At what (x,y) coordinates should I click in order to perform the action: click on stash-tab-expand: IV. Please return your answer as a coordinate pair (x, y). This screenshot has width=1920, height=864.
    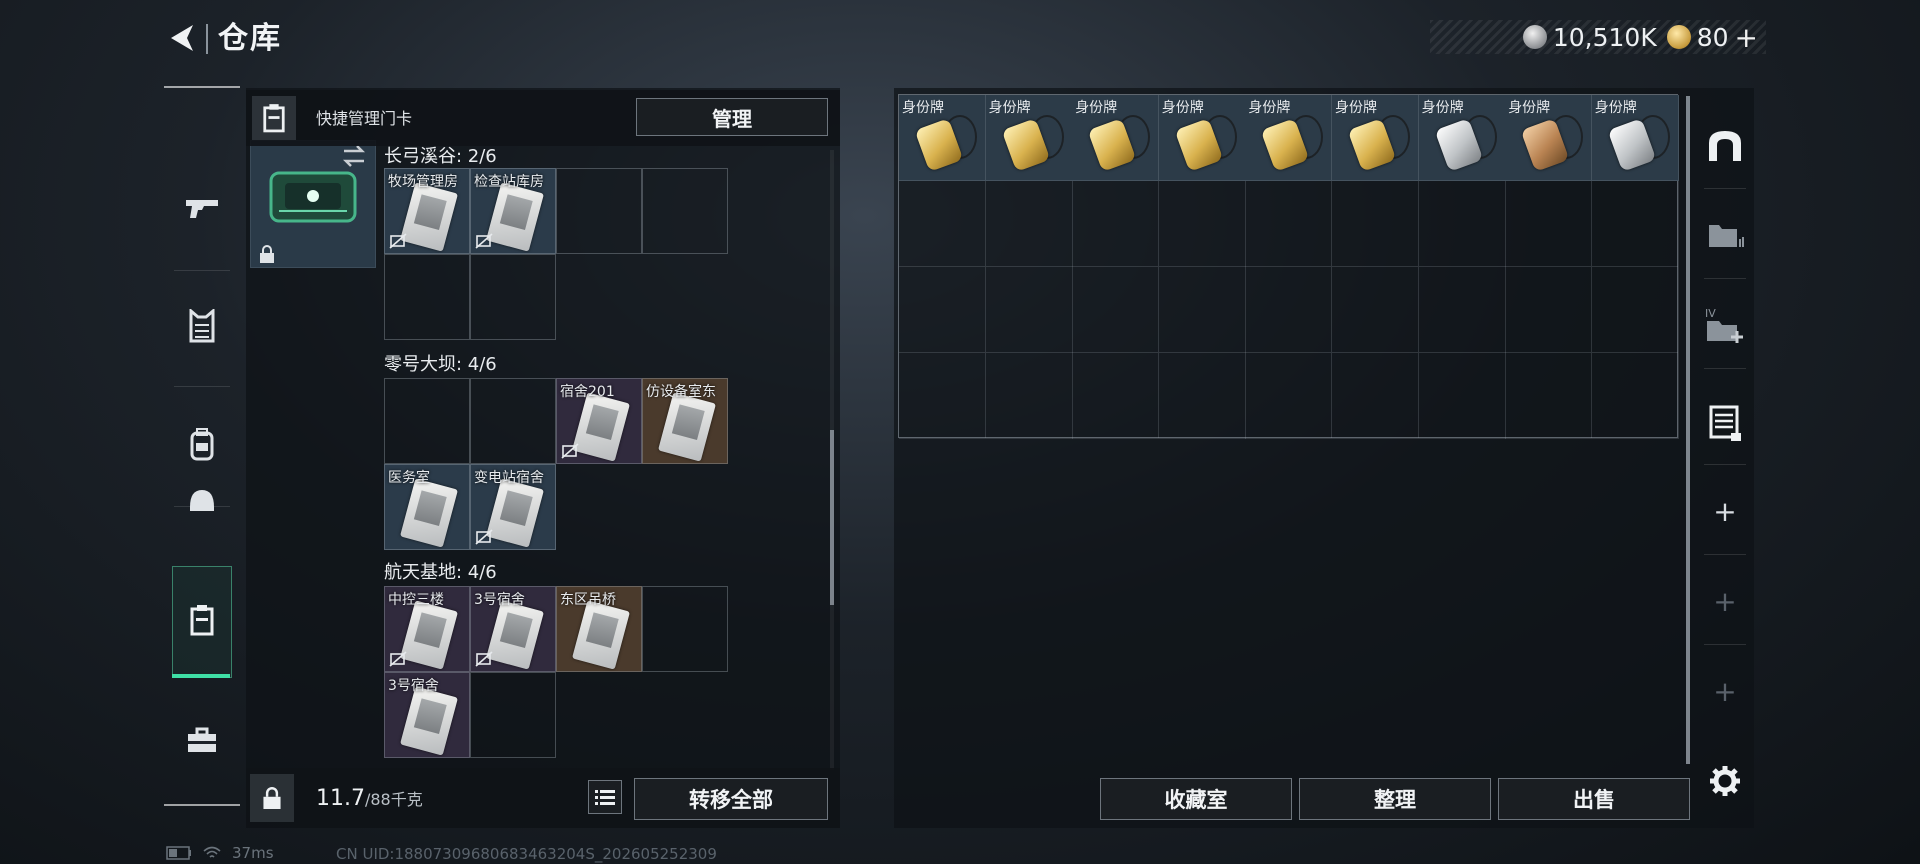
    Looking at the image, I should click on (1725, 325).